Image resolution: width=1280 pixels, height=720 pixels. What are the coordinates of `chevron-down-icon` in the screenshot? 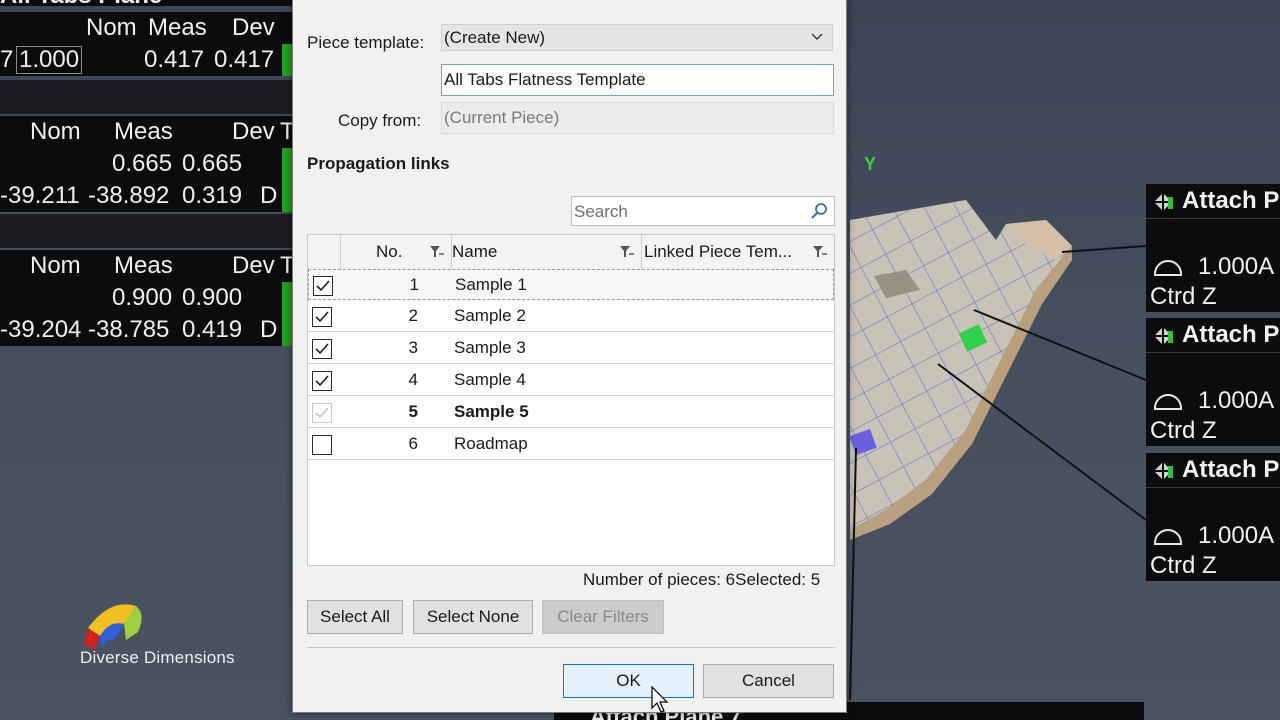 It's located at (817, 36).